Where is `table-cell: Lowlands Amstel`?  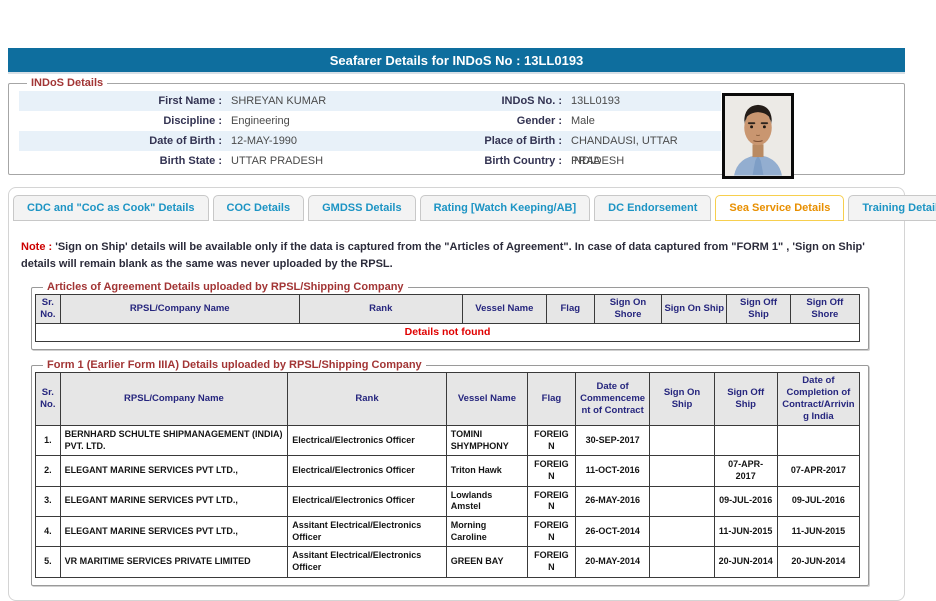 table-cell: Lowlands Amstel is located at coordinates (487, 501).